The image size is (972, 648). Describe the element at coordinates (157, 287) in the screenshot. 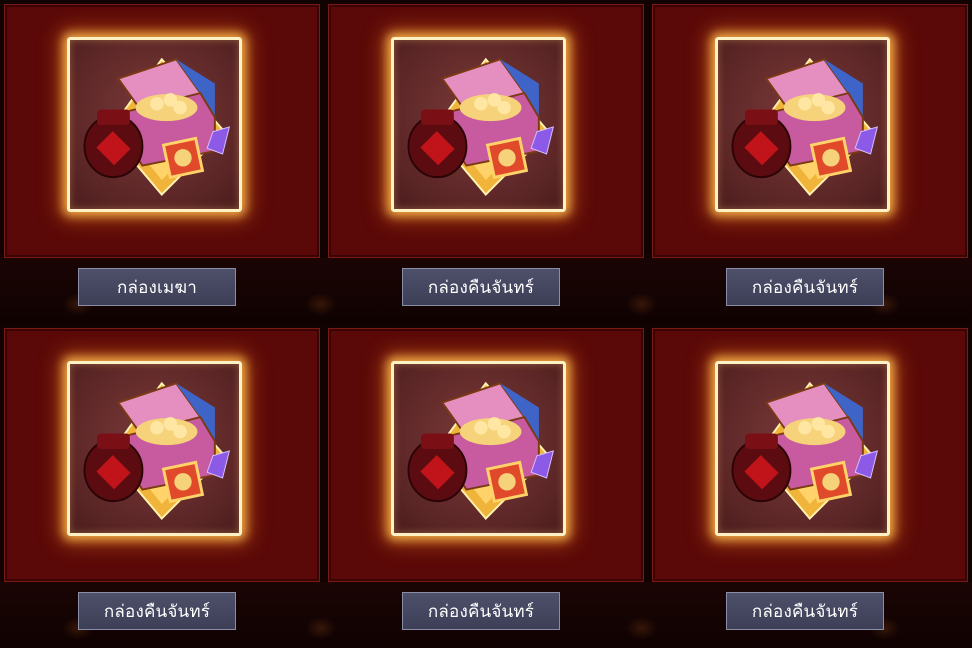

I see `item-label-button: กล่องเมฆา` at that location.